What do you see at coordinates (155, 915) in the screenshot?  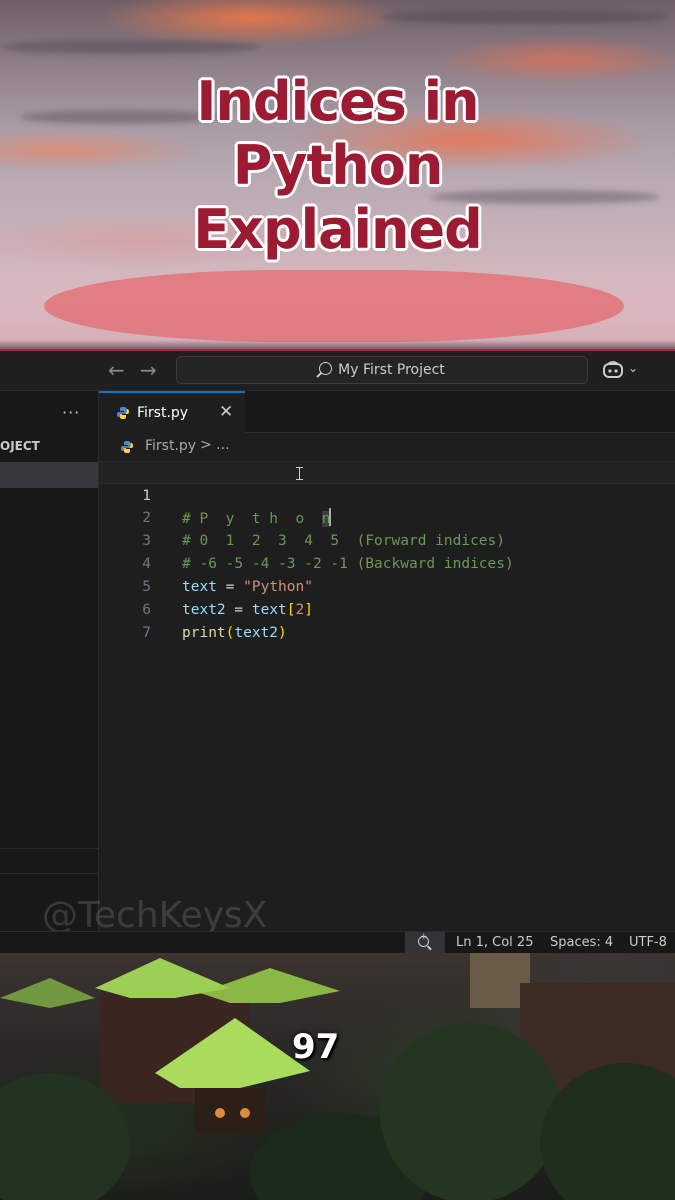 I see `channel-watermark: @TechKeysX` at bounding box center [155, 915].